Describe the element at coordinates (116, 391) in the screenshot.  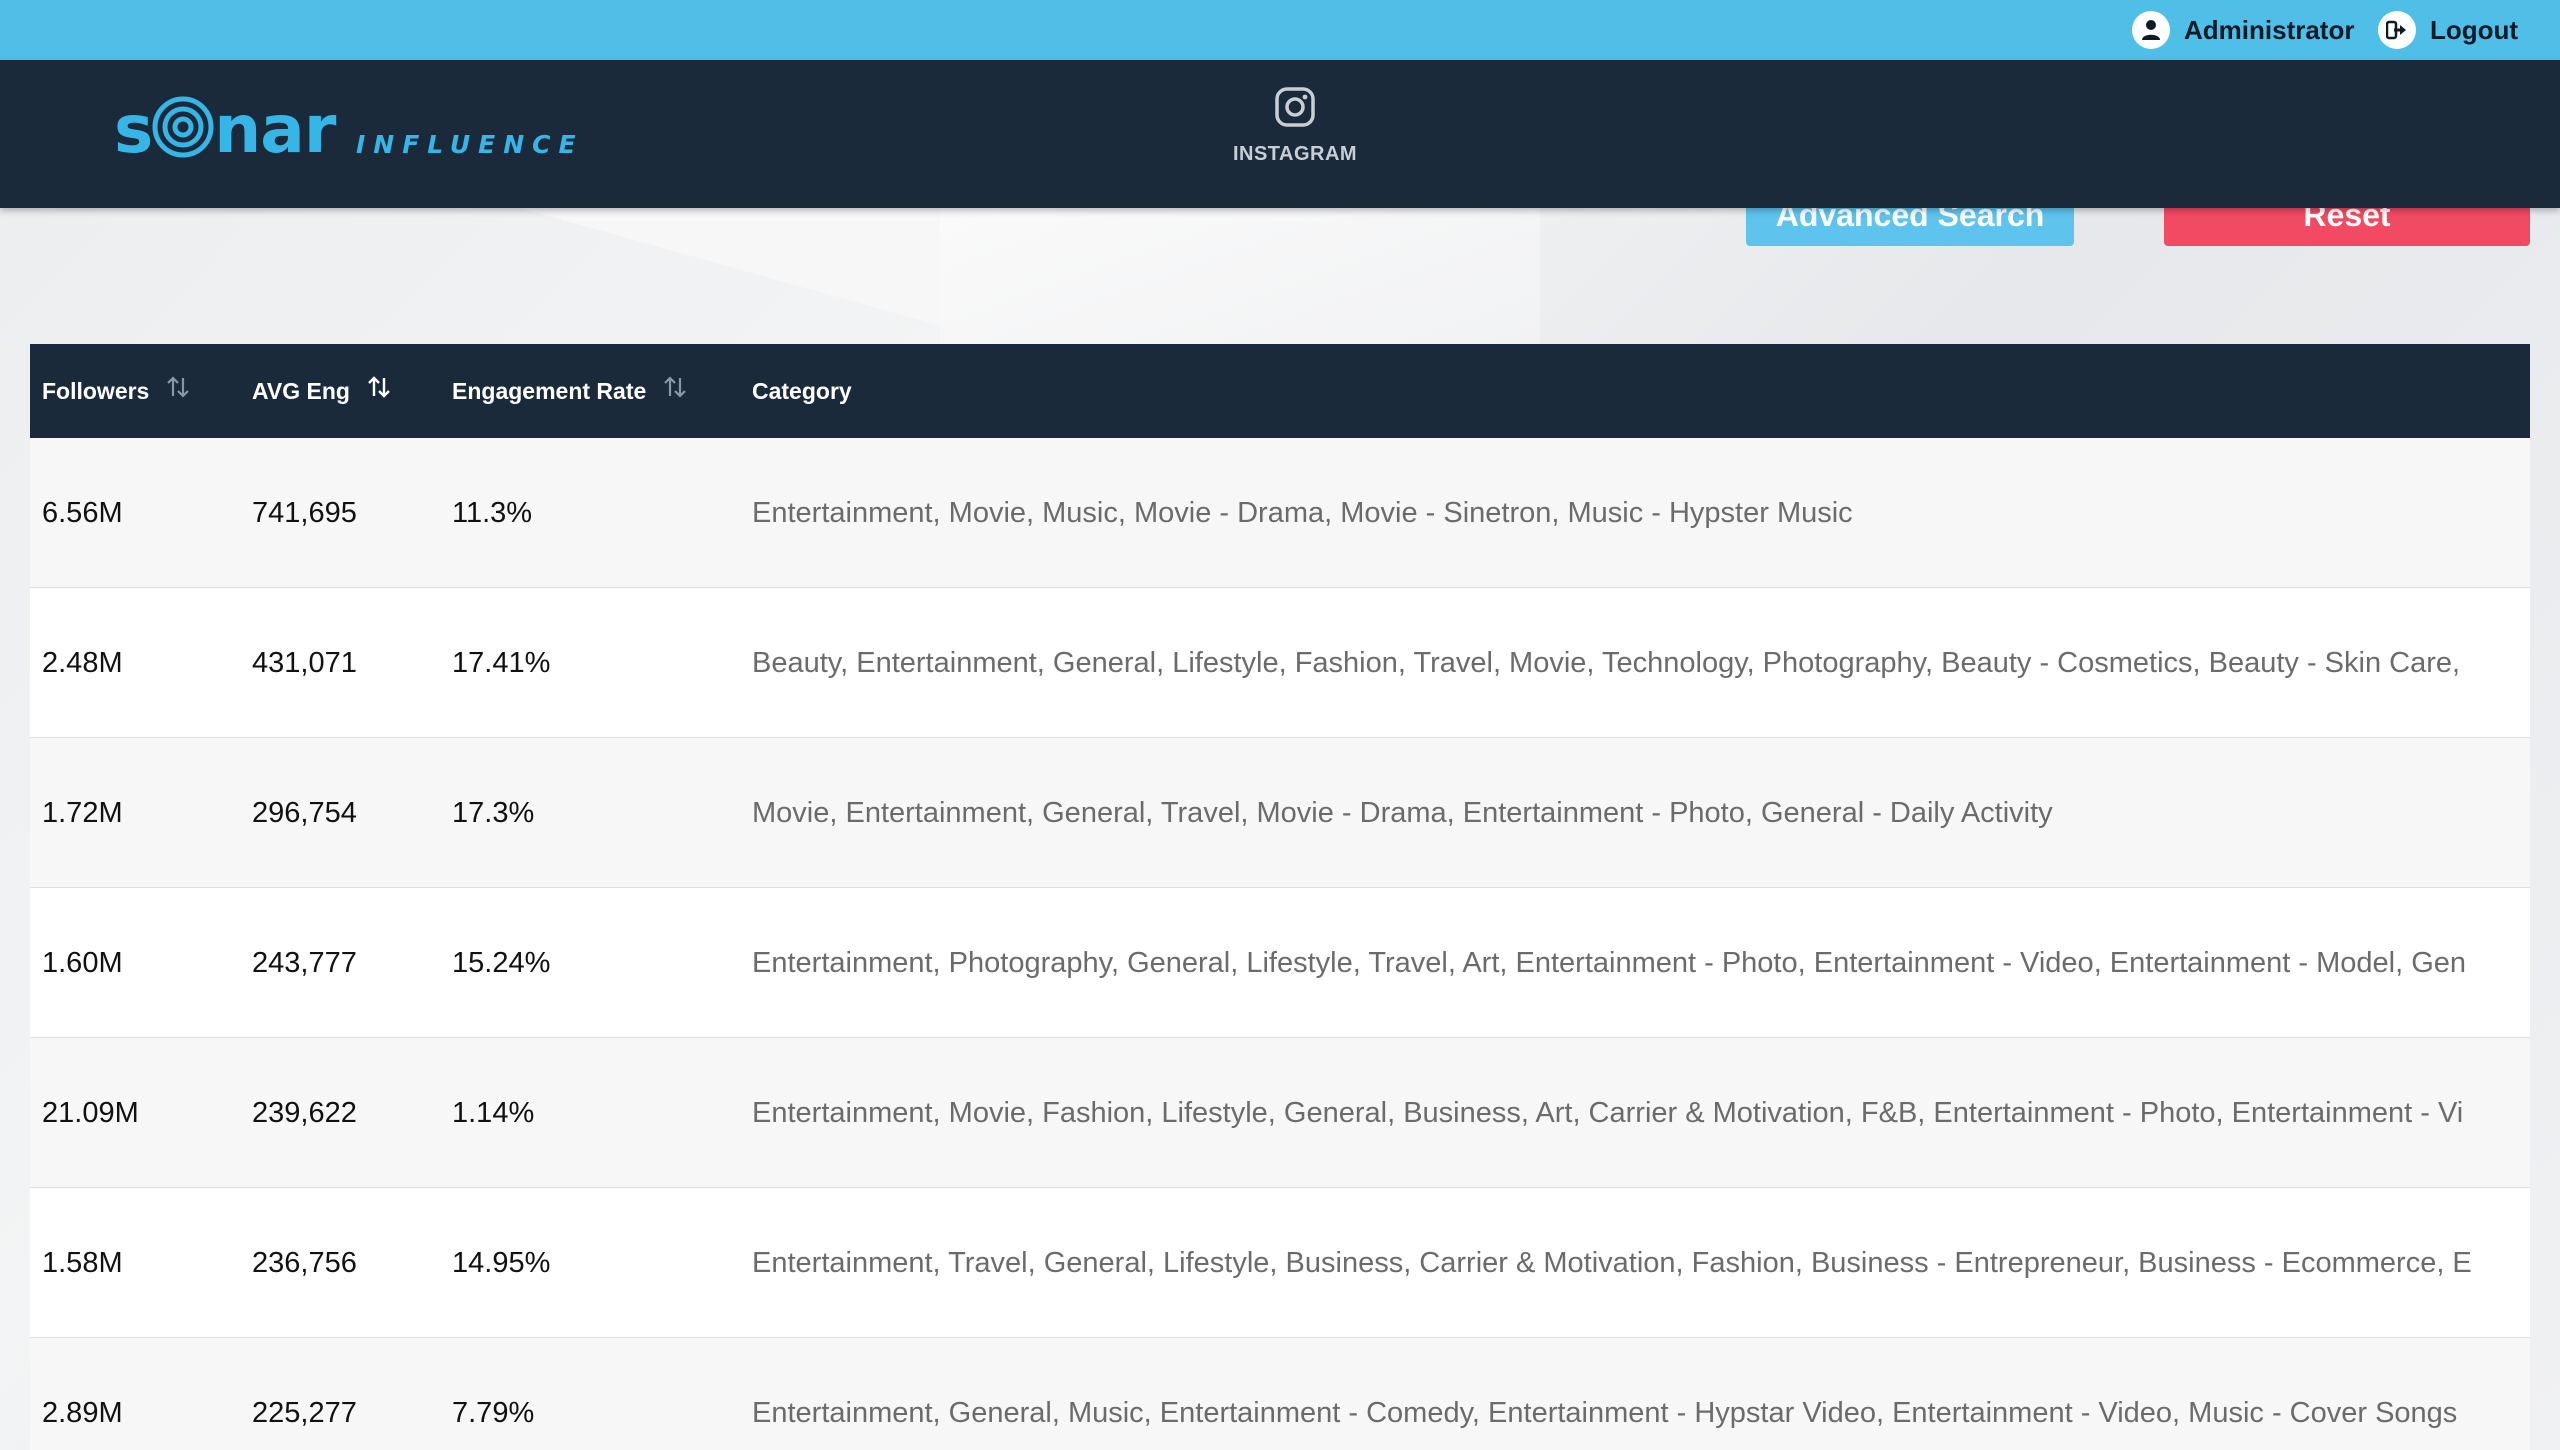
I see `column-header-followers: Followers` at that location.